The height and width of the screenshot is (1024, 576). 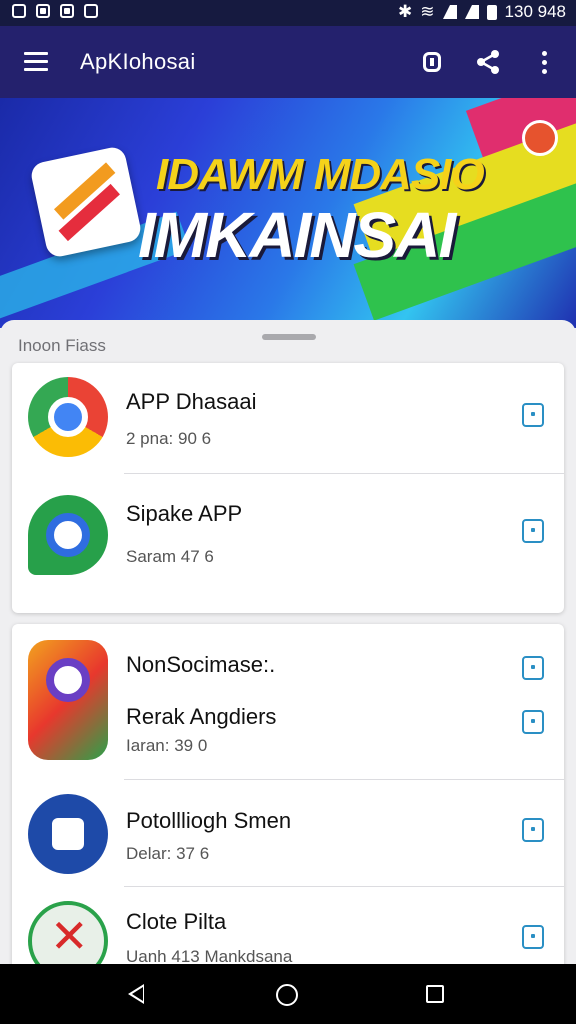 I want to click on list-item: APP Dhasaai 2 pna: 90 6, so click(x=288, y=418).